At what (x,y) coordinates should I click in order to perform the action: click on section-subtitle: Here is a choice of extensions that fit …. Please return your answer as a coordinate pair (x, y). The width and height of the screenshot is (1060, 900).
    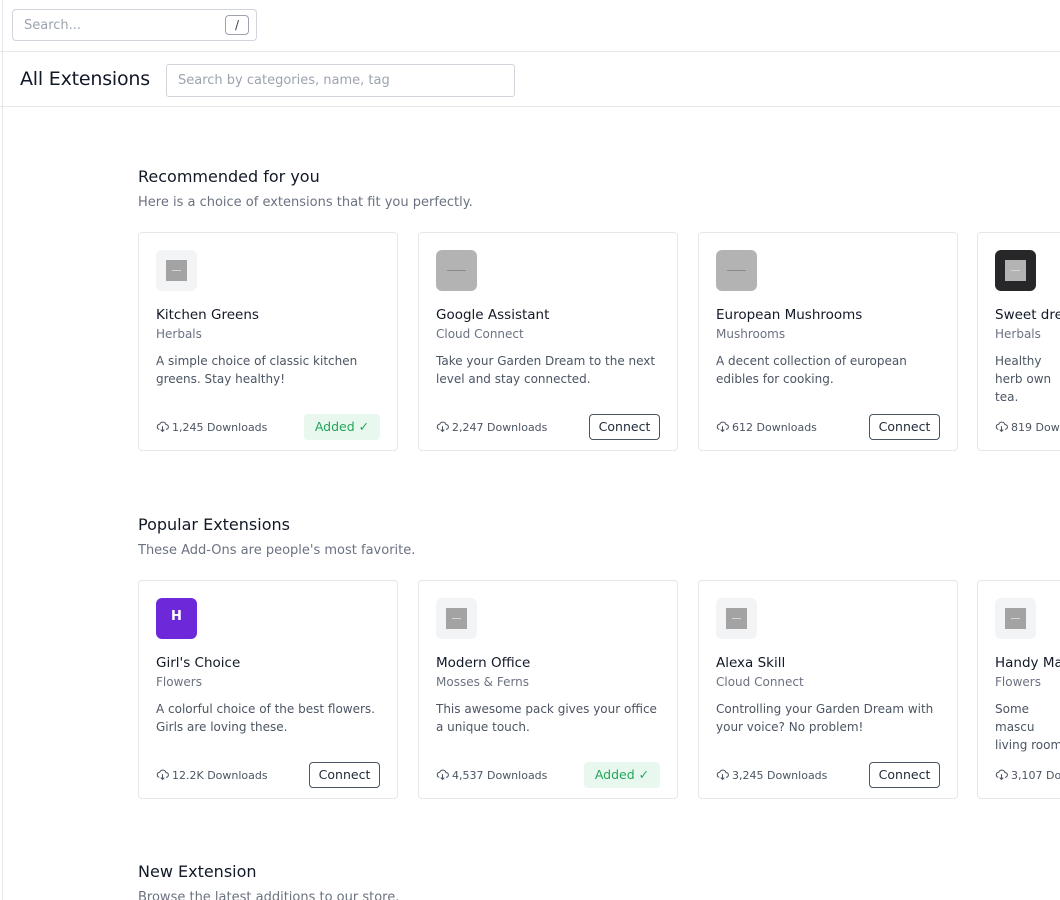
    Looking at the image, I should click on (305, 202).